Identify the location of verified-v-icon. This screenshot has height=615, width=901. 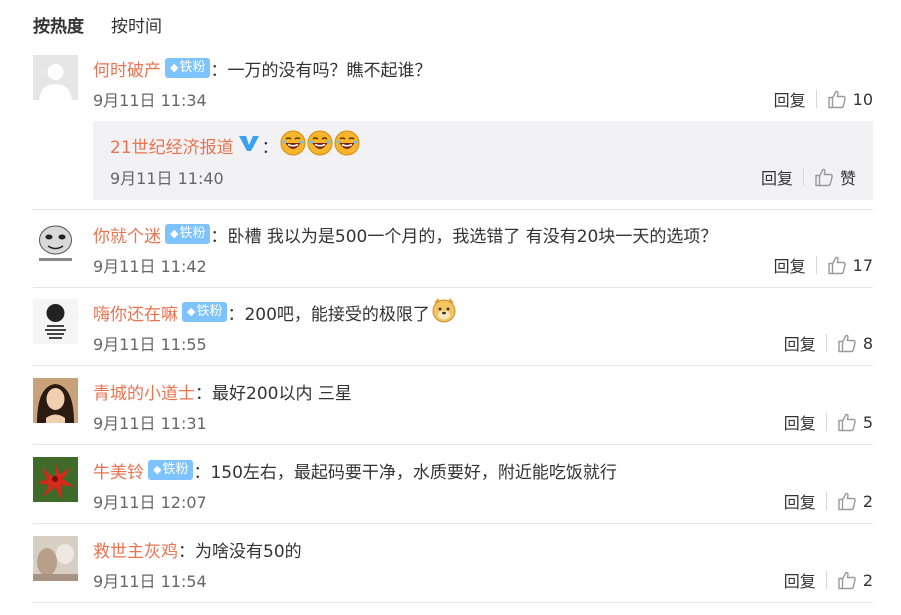
(249, 145).